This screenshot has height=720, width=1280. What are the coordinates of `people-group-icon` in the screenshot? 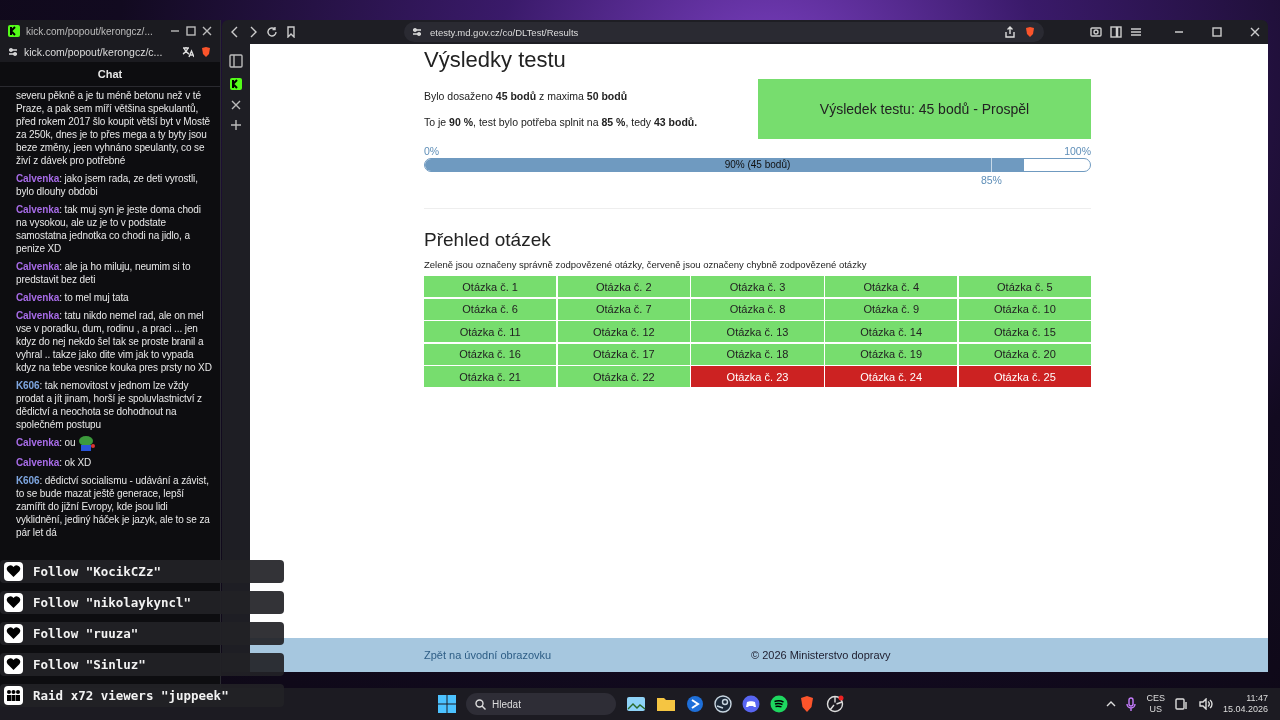 It's located at (13, 695).